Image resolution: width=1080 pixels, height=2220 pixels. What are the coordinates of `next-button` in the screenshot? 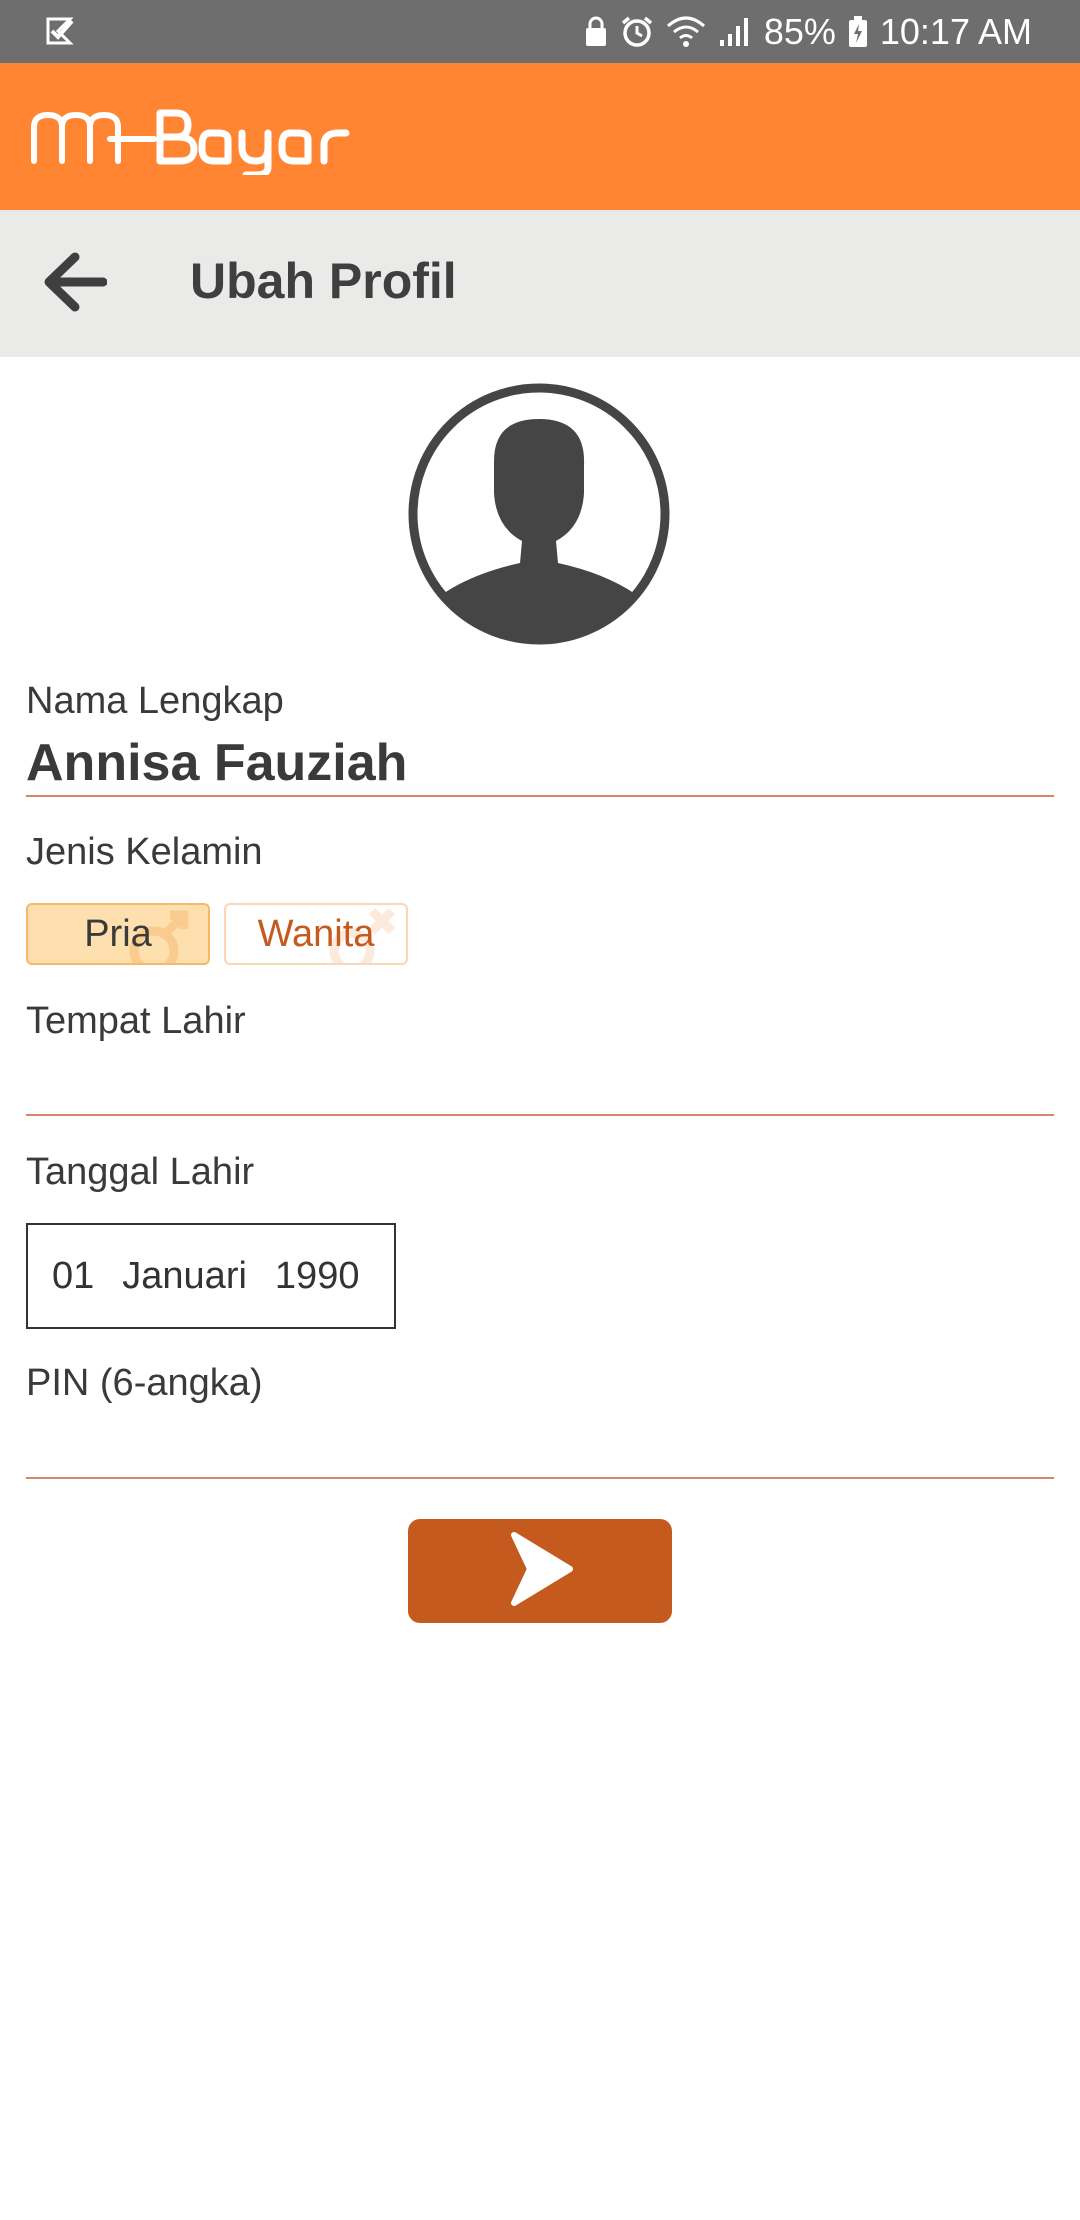 It's located at (540, 1571).